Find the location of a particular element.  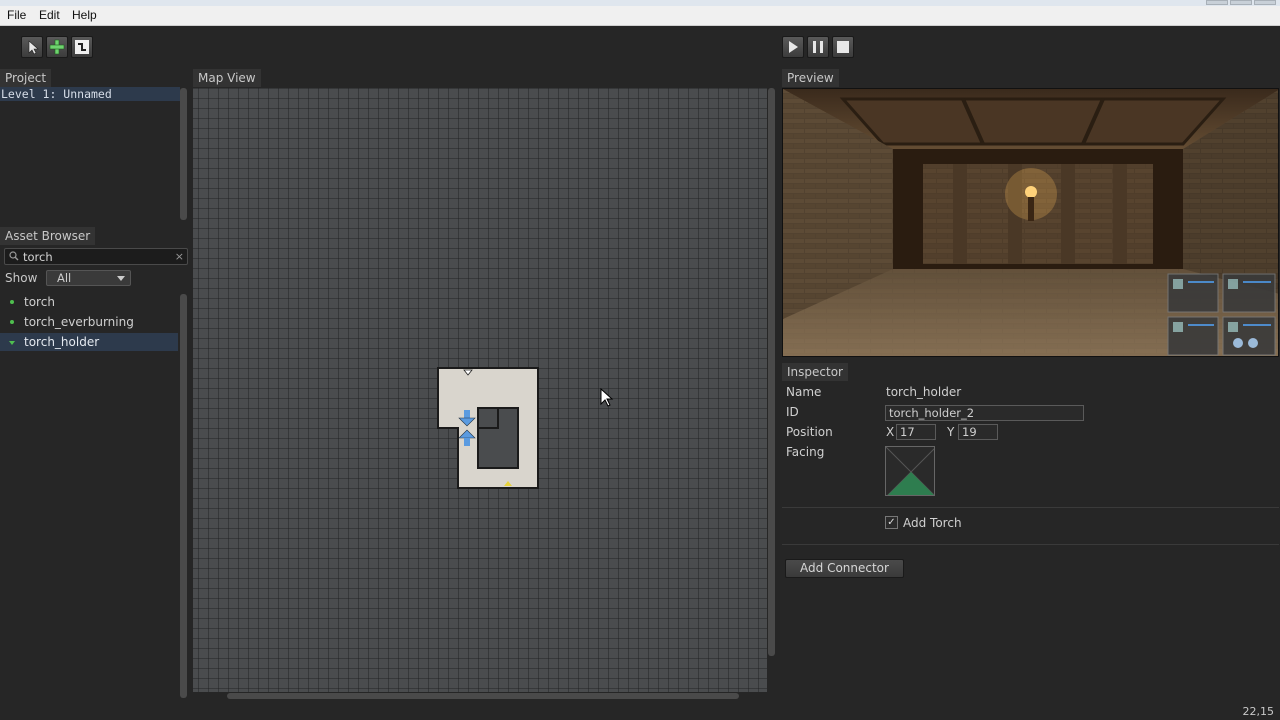

maximize-button is located at coordinates (1241, 2).